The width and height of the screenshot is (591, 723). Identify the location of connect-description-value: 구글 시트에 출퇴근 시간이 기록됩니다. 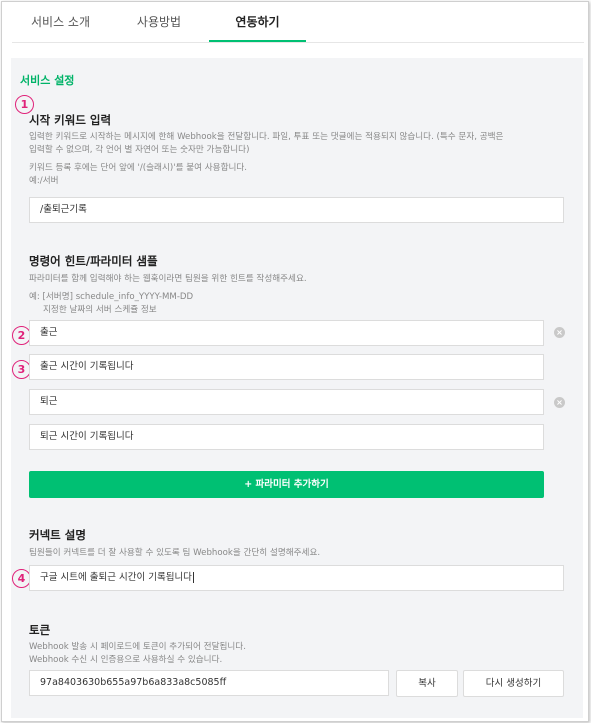
(116, 577).